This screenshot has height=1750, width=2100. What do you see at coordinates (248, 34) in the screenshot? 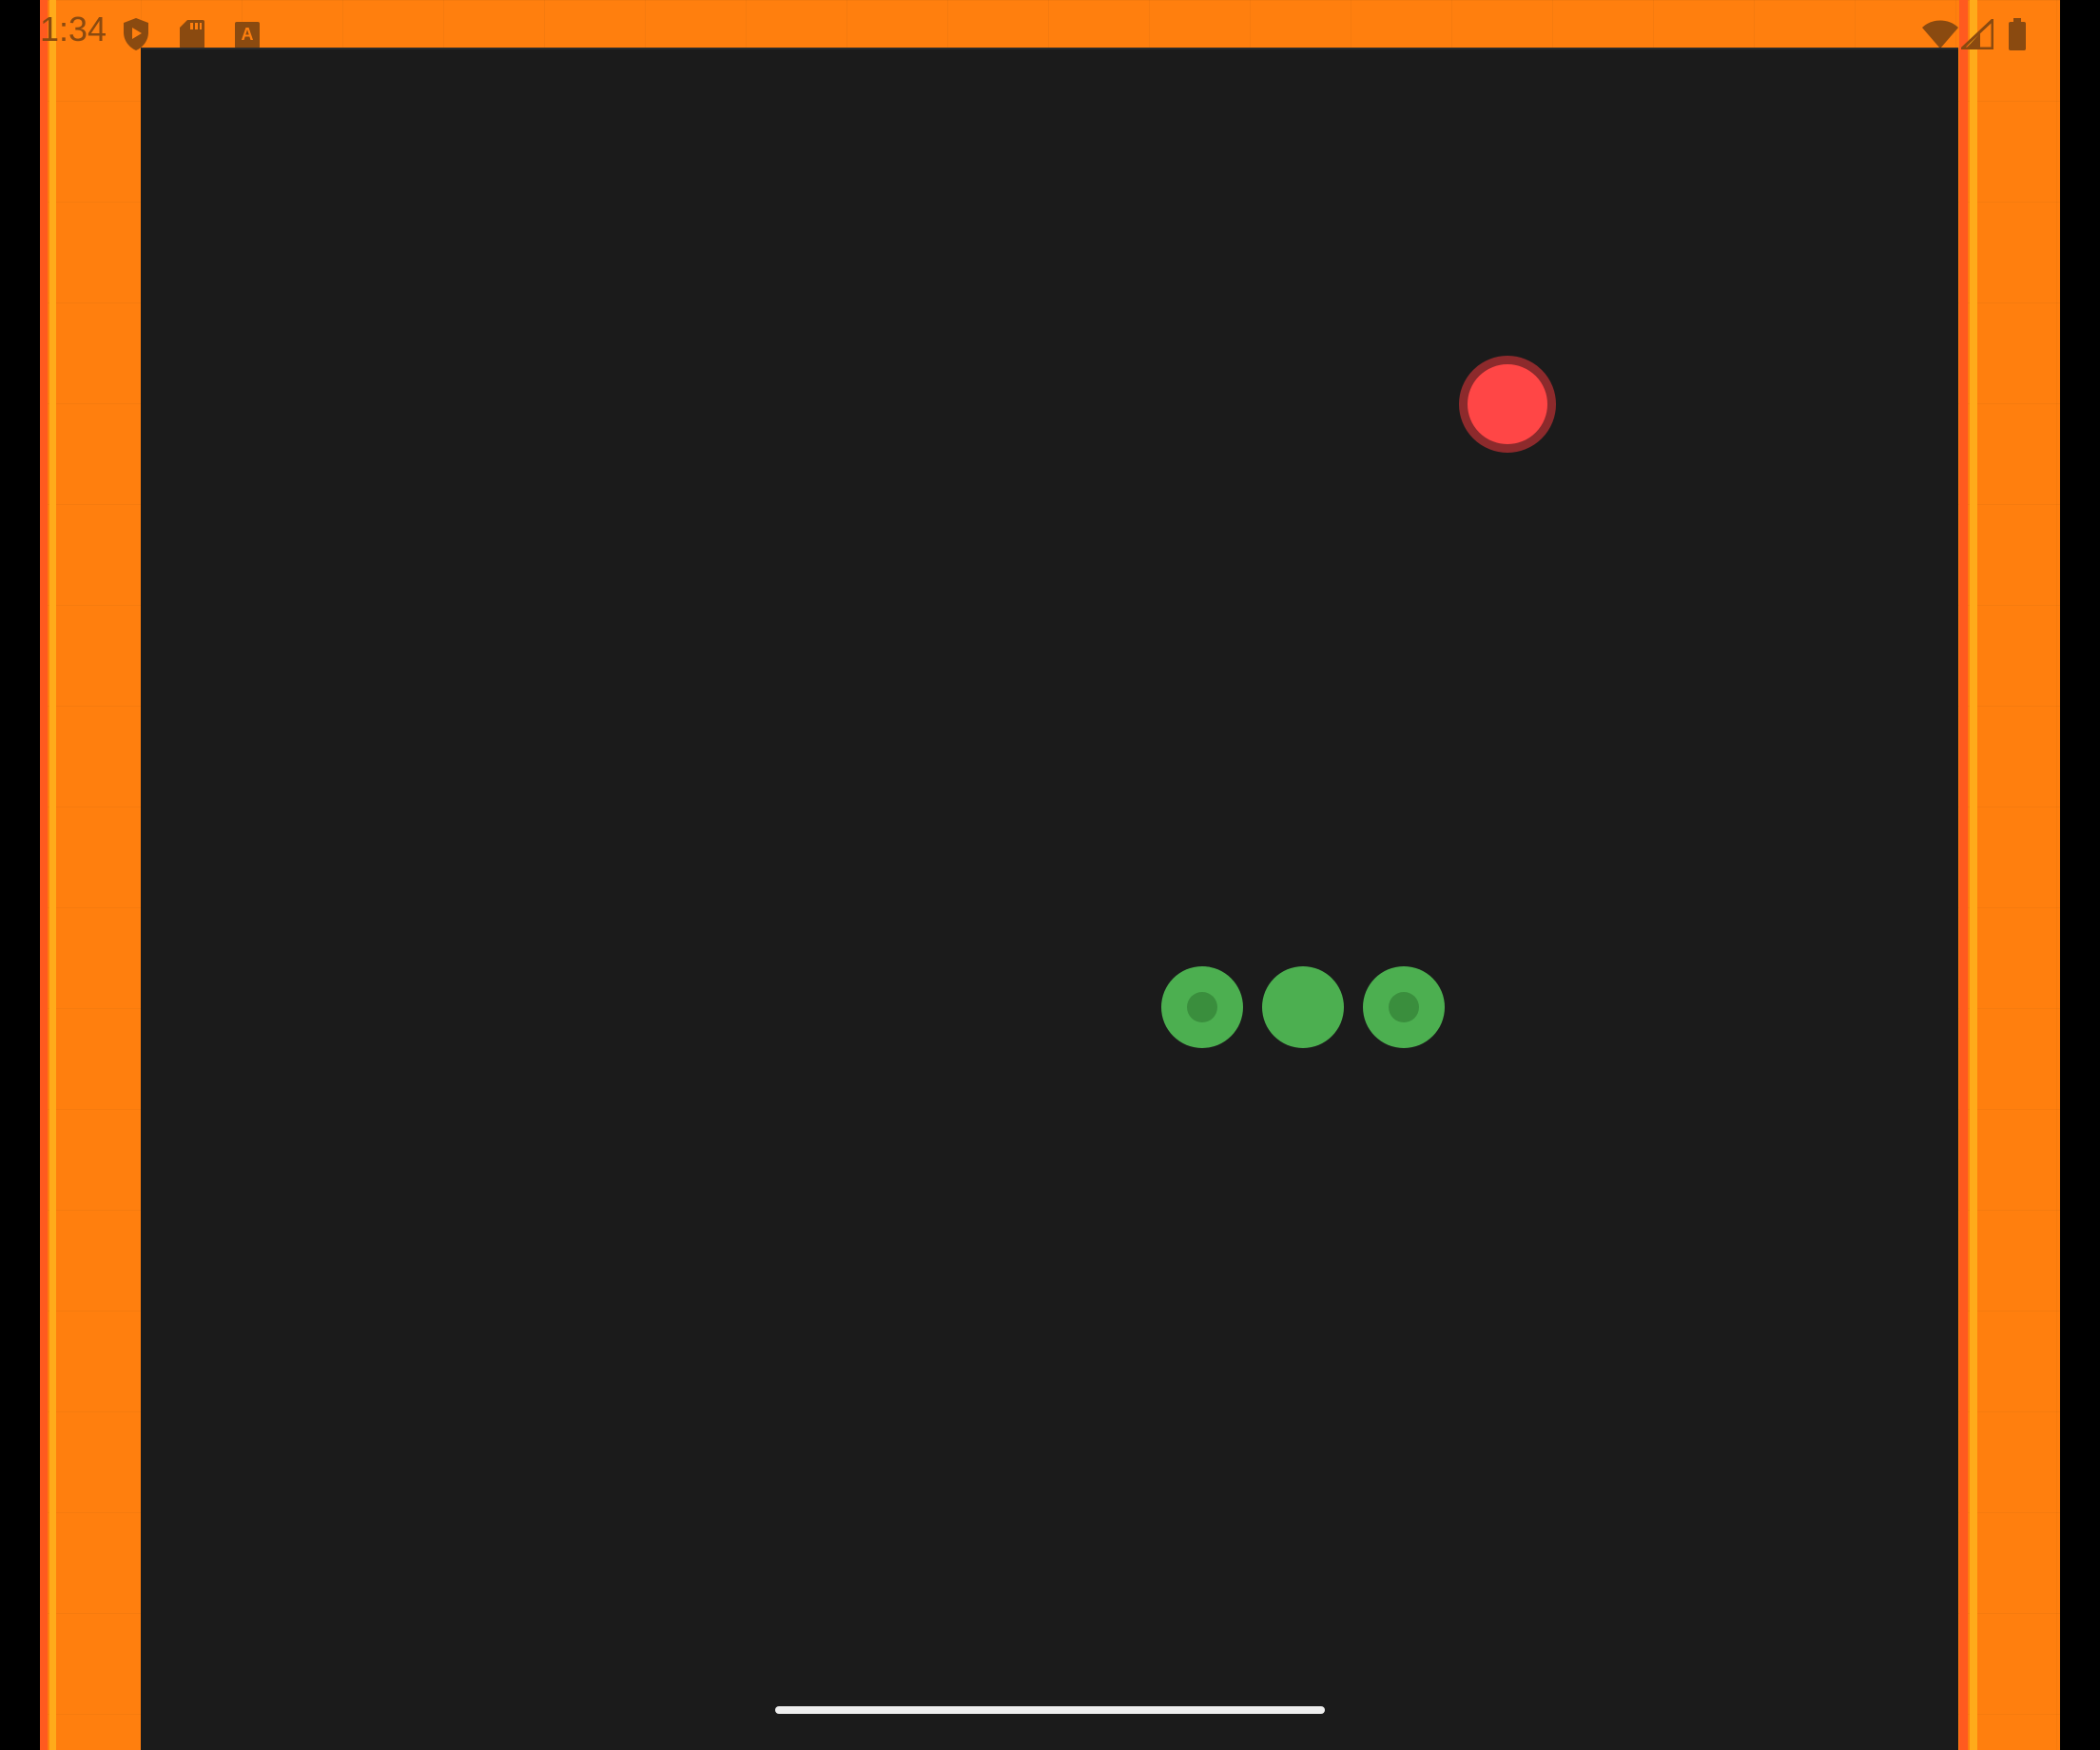
I see `svg-text: A` at bounding box center [248, 34].